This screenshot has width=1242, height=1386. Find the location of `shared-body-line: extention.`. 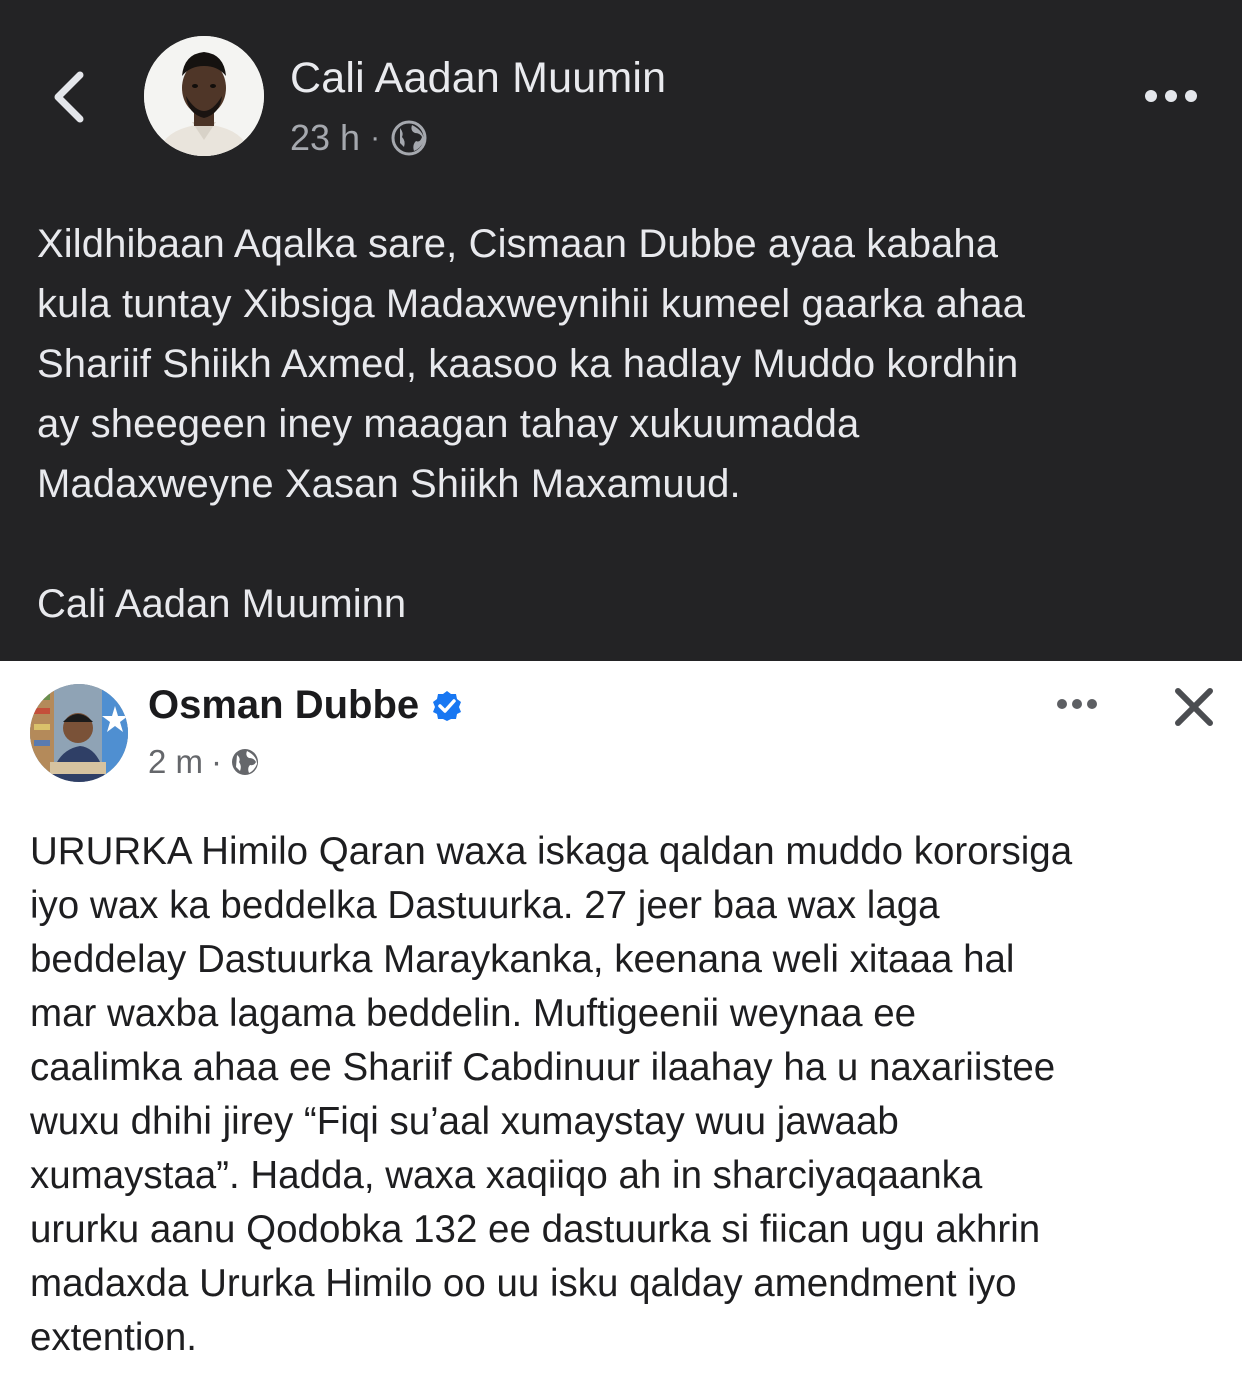

shared-body-line: extention. is located at coordinates (113, 1337).